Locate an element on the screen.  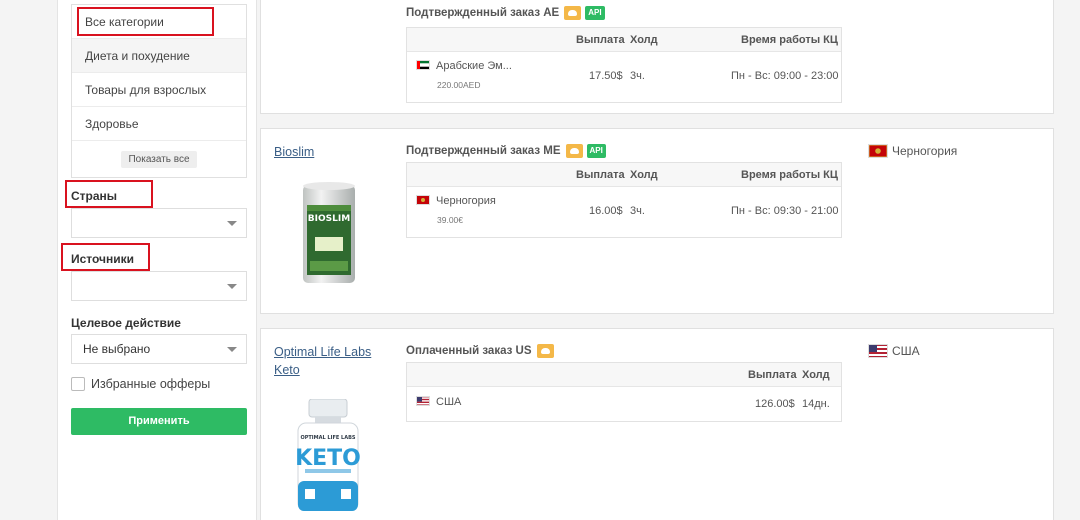
offer-geo: Черногория is located at coordinates (912, 151).